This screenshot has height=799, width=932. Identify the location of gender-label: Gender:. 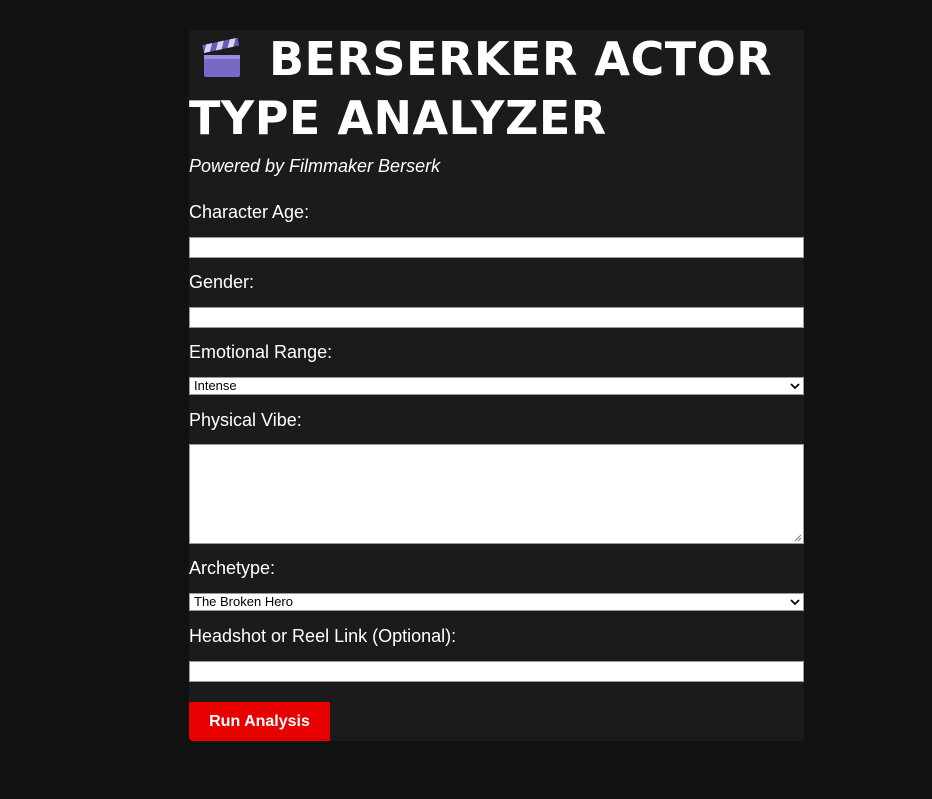
(222, 282).